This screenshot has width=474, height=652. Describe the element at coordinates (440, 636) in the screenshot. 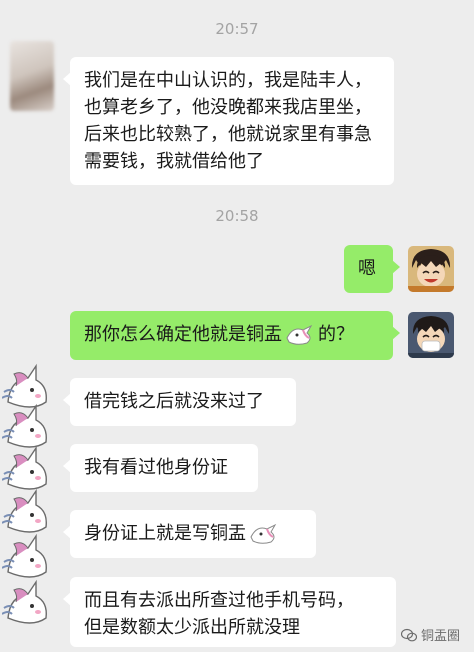

I see `watermark-text: 铜盂圈` at that location.